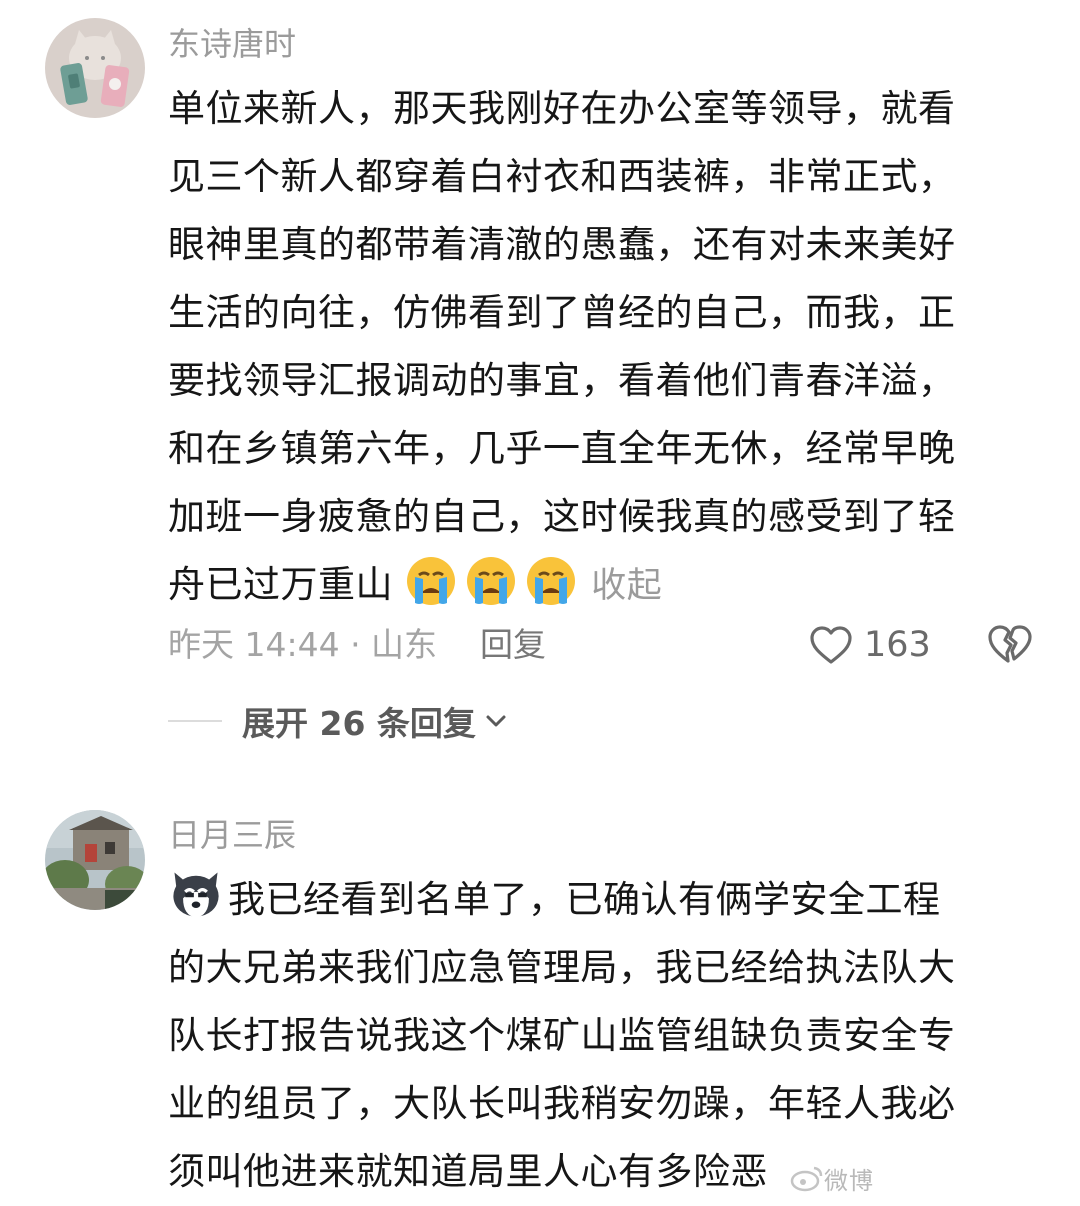 Image resolution: width=1080 pixels, height=1206 pixels. Describe the element at coordinates (496, 721) in the screenshot. I see `chevron-down-icon` at that location.